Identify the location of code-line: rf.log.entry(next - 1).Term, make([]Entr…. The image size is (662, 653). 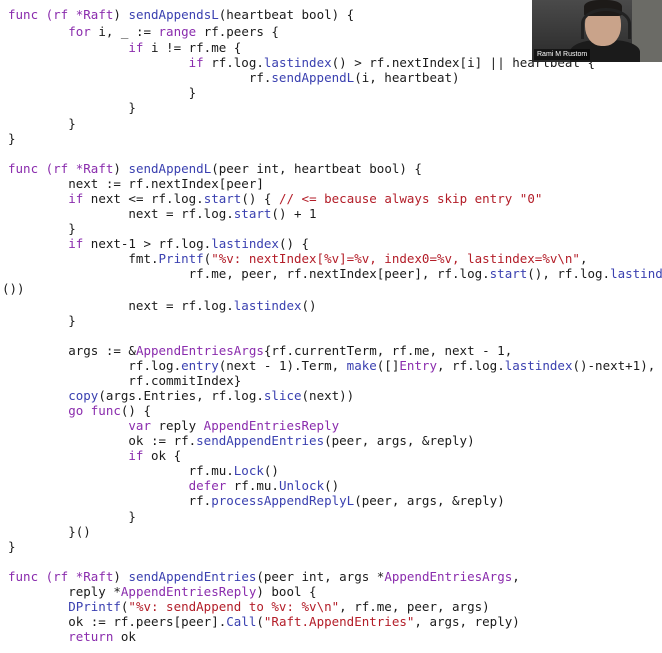
(331, 365).